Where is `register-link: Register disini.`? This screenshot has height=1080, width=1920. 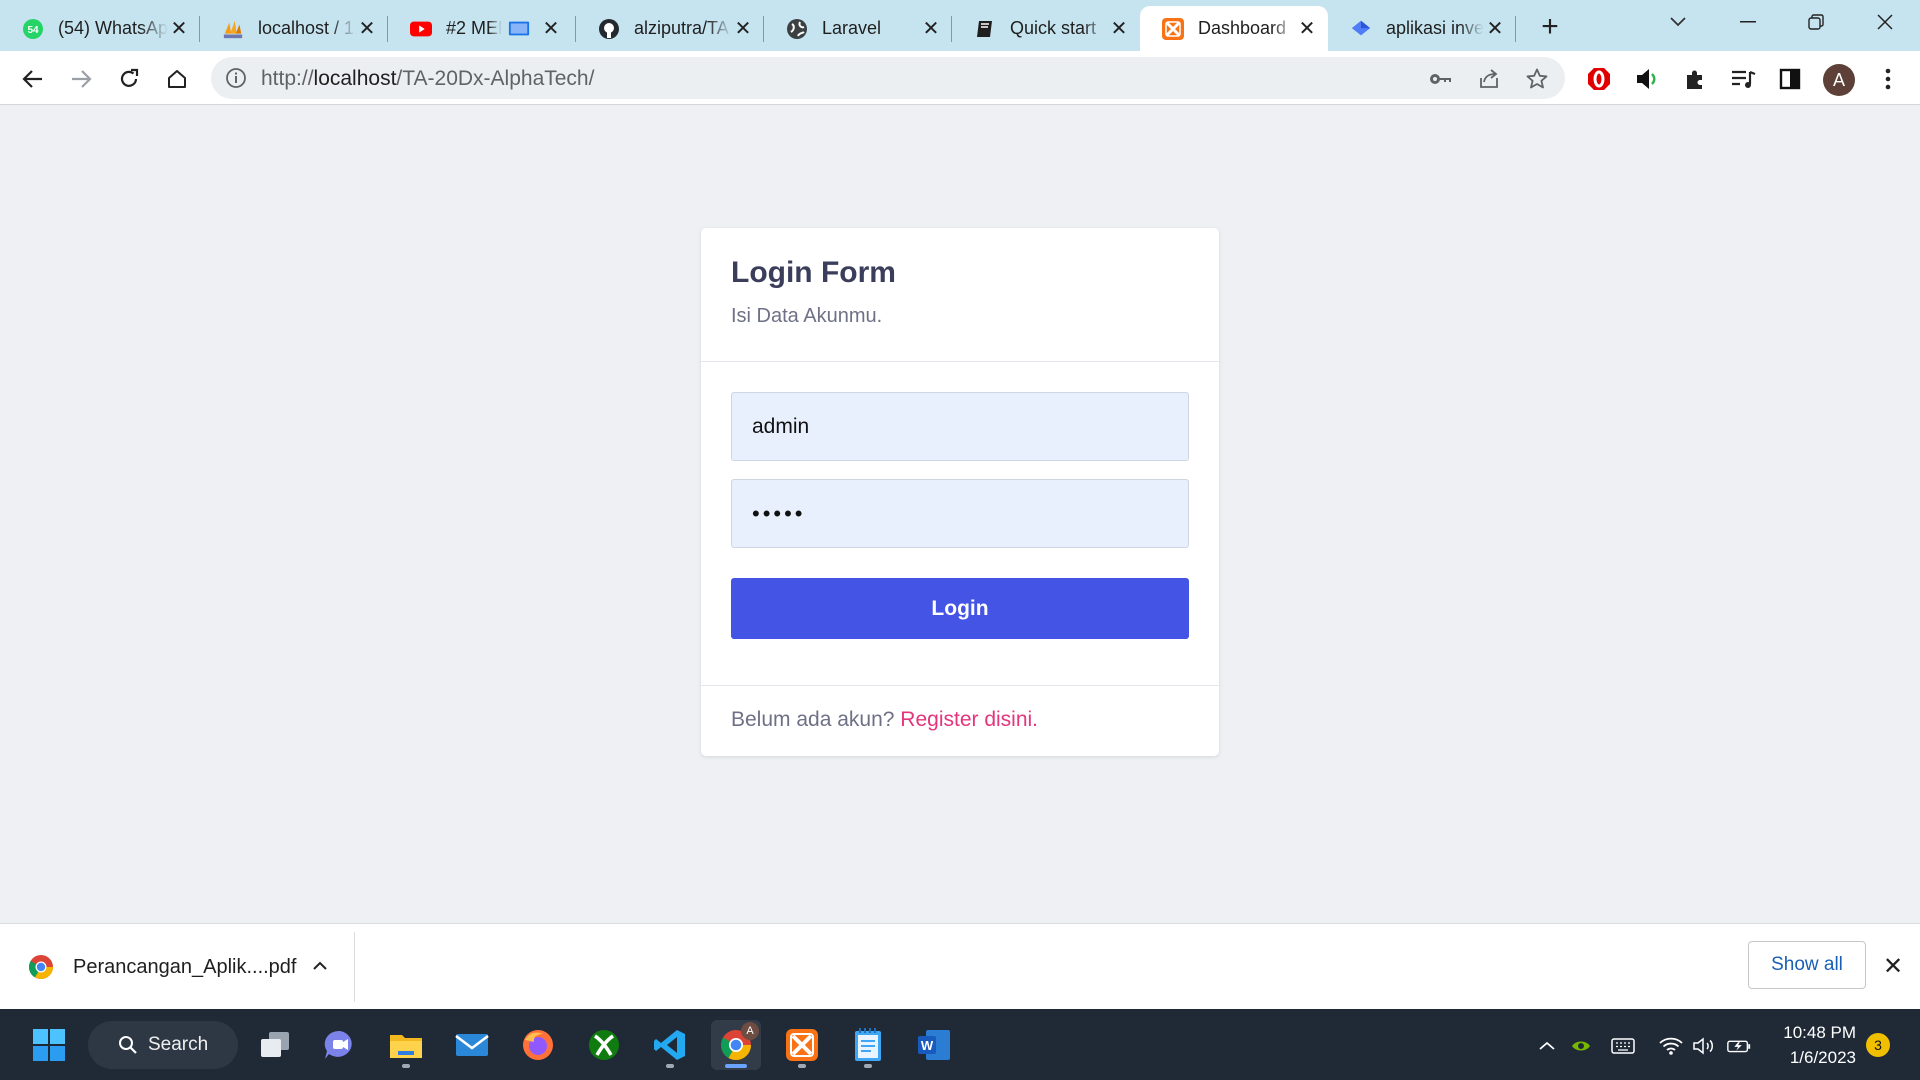 register-link: Register disini. is located at coordinates (969, 719).